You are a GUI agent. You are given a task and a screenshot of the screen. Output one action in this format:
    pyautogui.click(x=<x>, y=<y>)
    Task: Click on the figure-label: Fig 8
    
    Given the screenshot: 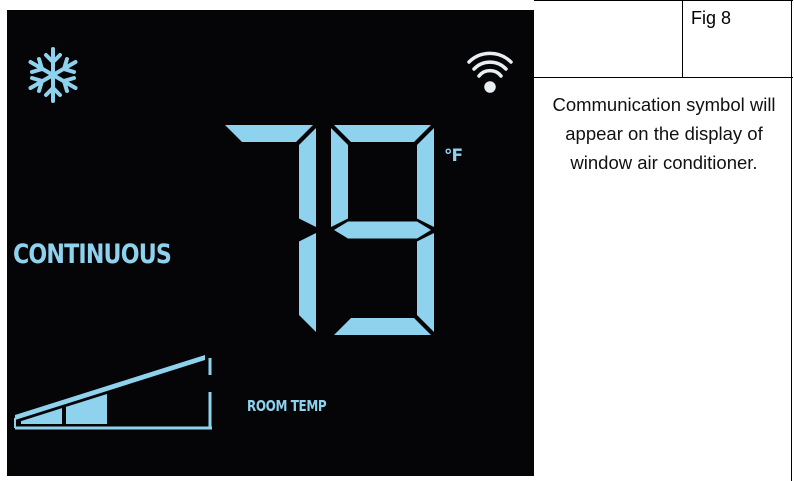 What is the action you would take?
    pyautogui.click(x=711, y=18)
    